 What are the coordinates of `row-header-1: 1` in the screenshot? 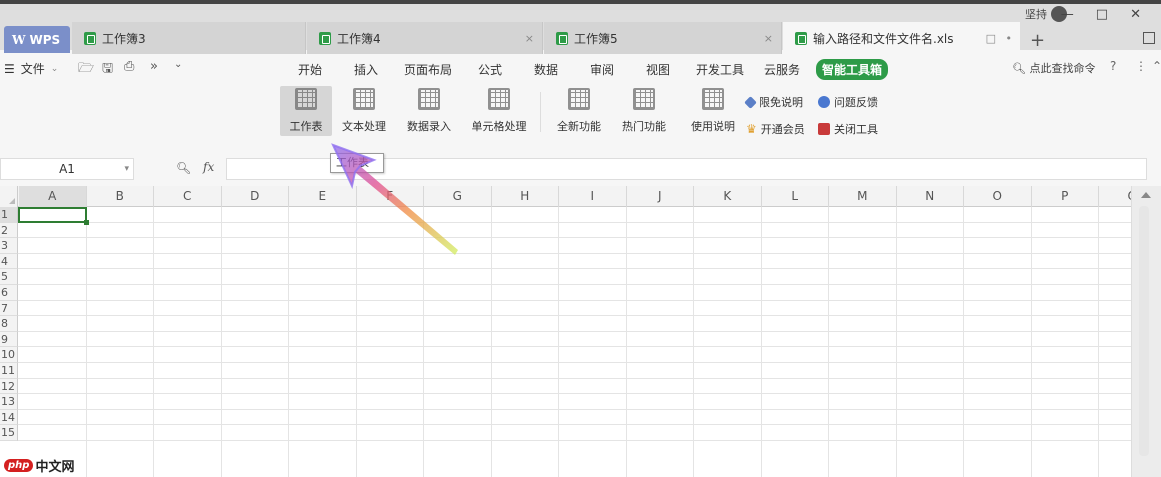 It's located at (9, 215).